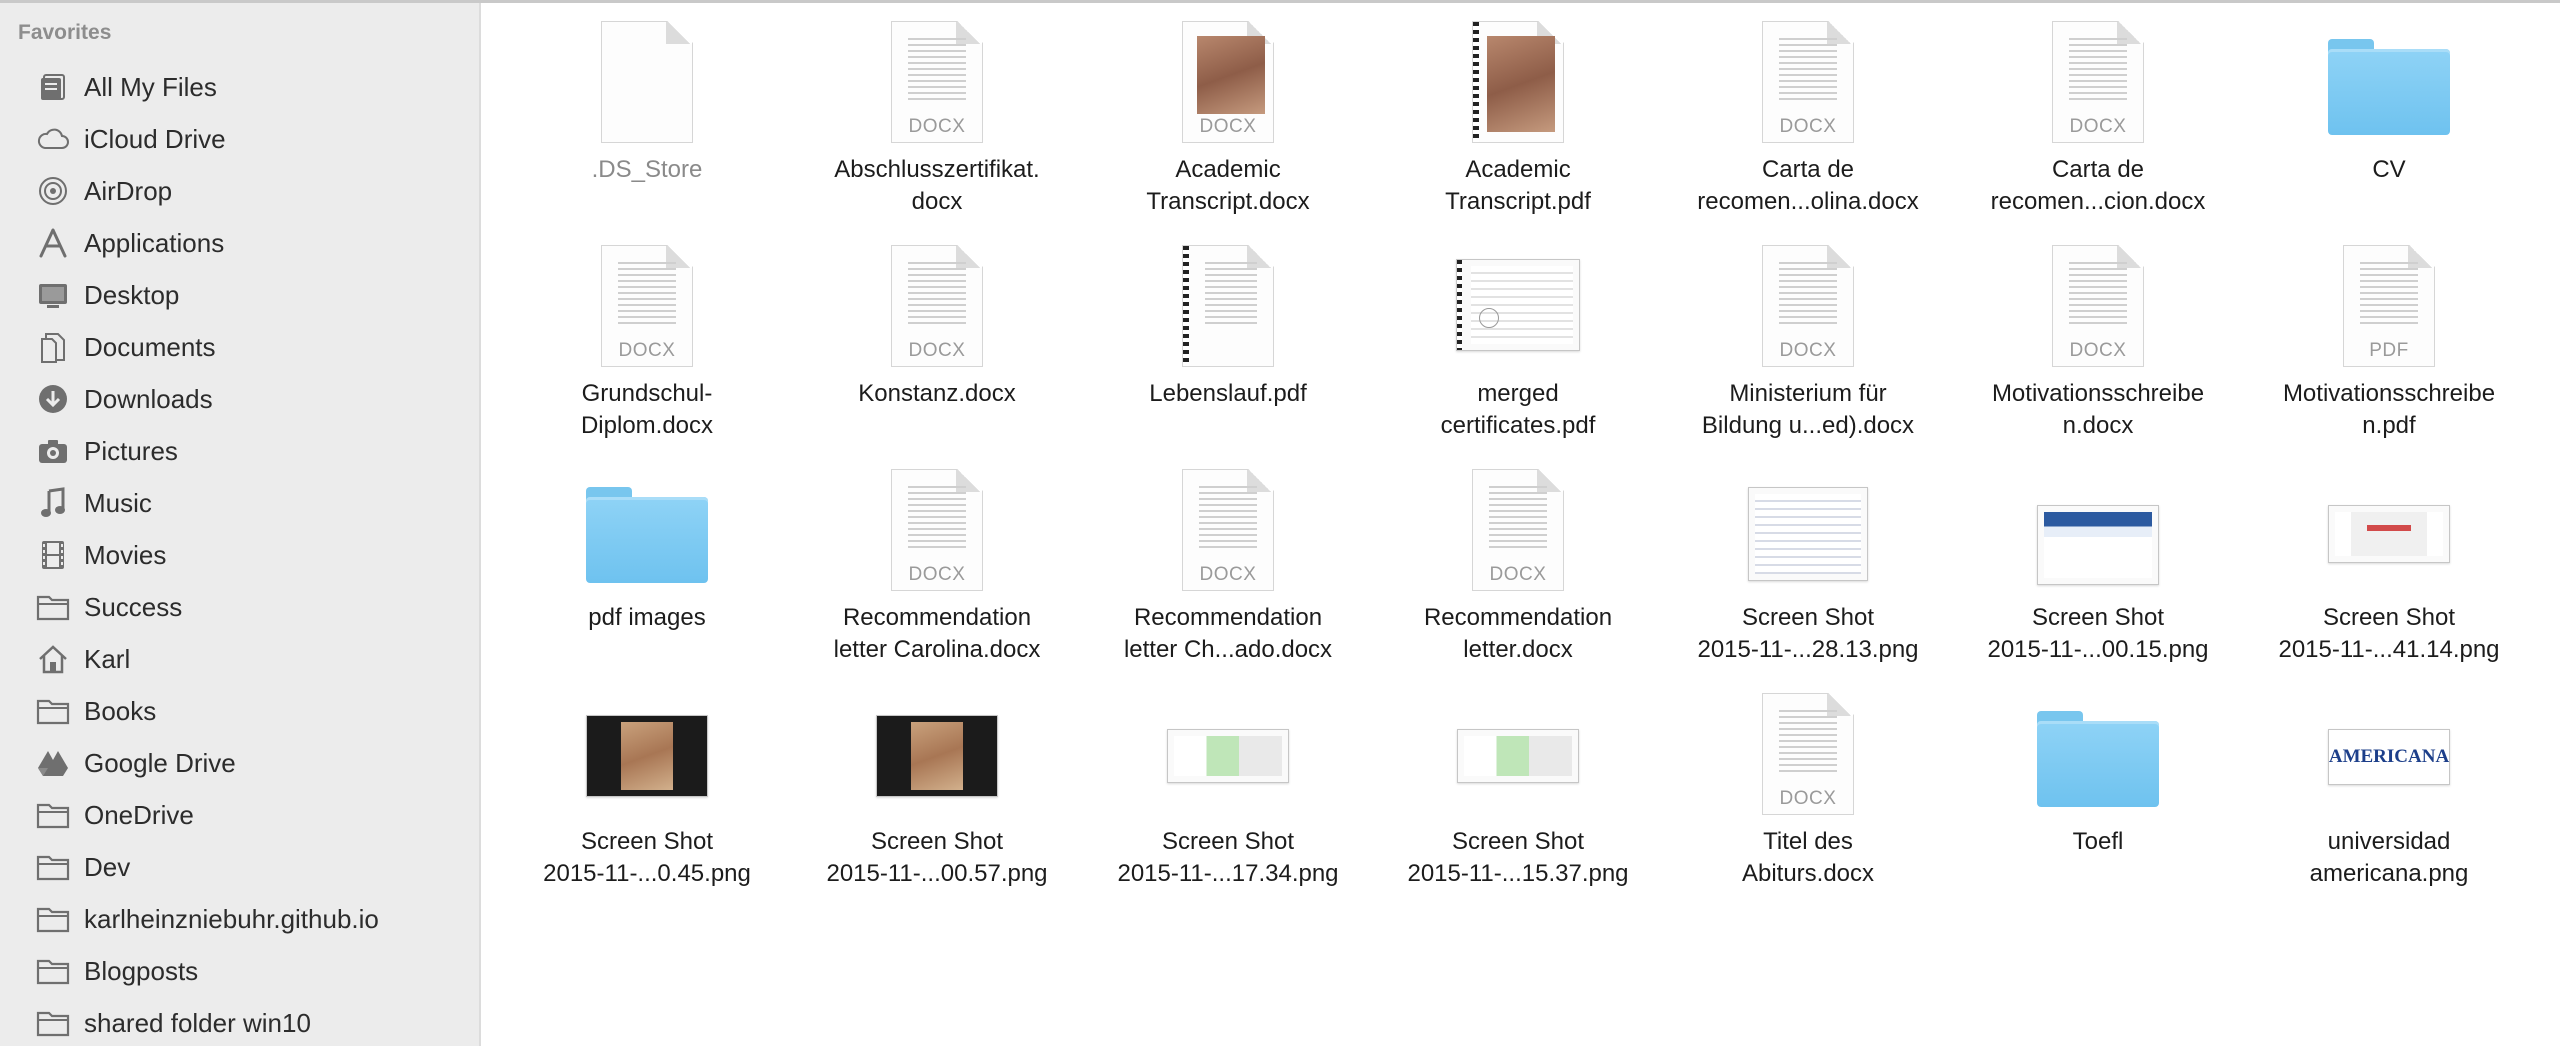 This screenshot has height=1049, width=2560. I want to click on sidebar-item-label: Applications, so click(154, 242).